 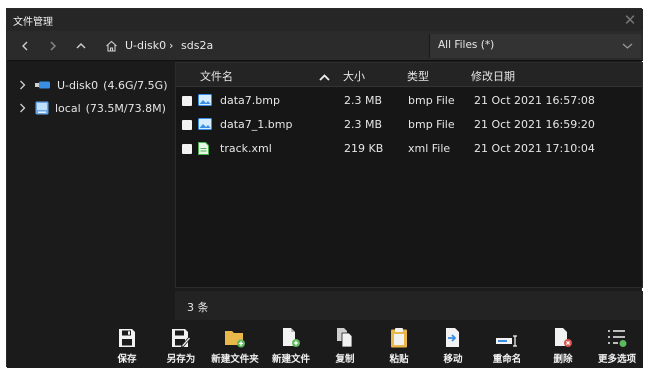 I want to click on column-type: 类型, so click(x=418, y=76).